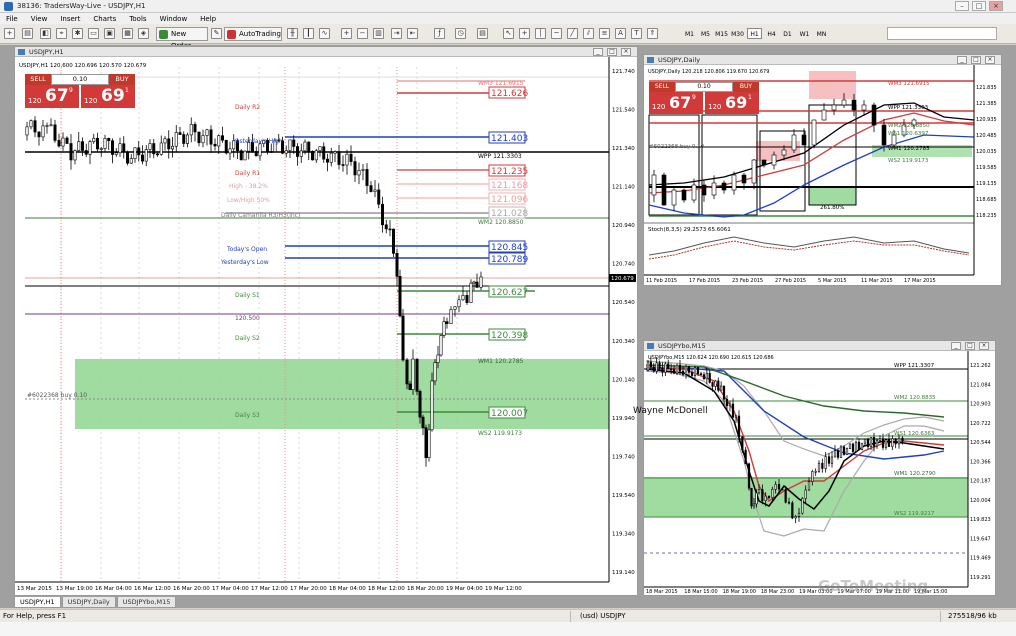  Describe the element at coordinates (588, 33) in the screenshot. I see `equidistant-channel-icon: ⫽` at that location.